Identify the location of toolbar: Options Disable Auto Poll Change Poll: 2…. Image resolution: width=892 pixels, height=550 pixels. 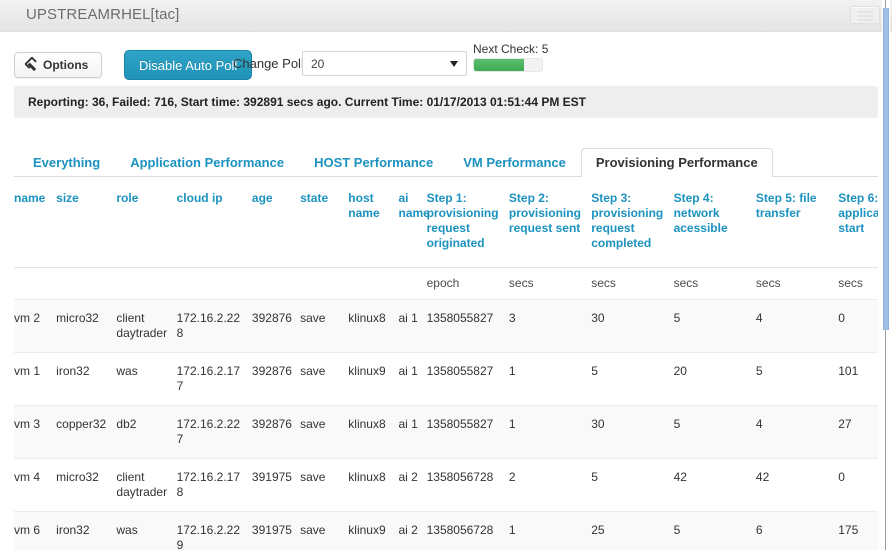
(446, 66).